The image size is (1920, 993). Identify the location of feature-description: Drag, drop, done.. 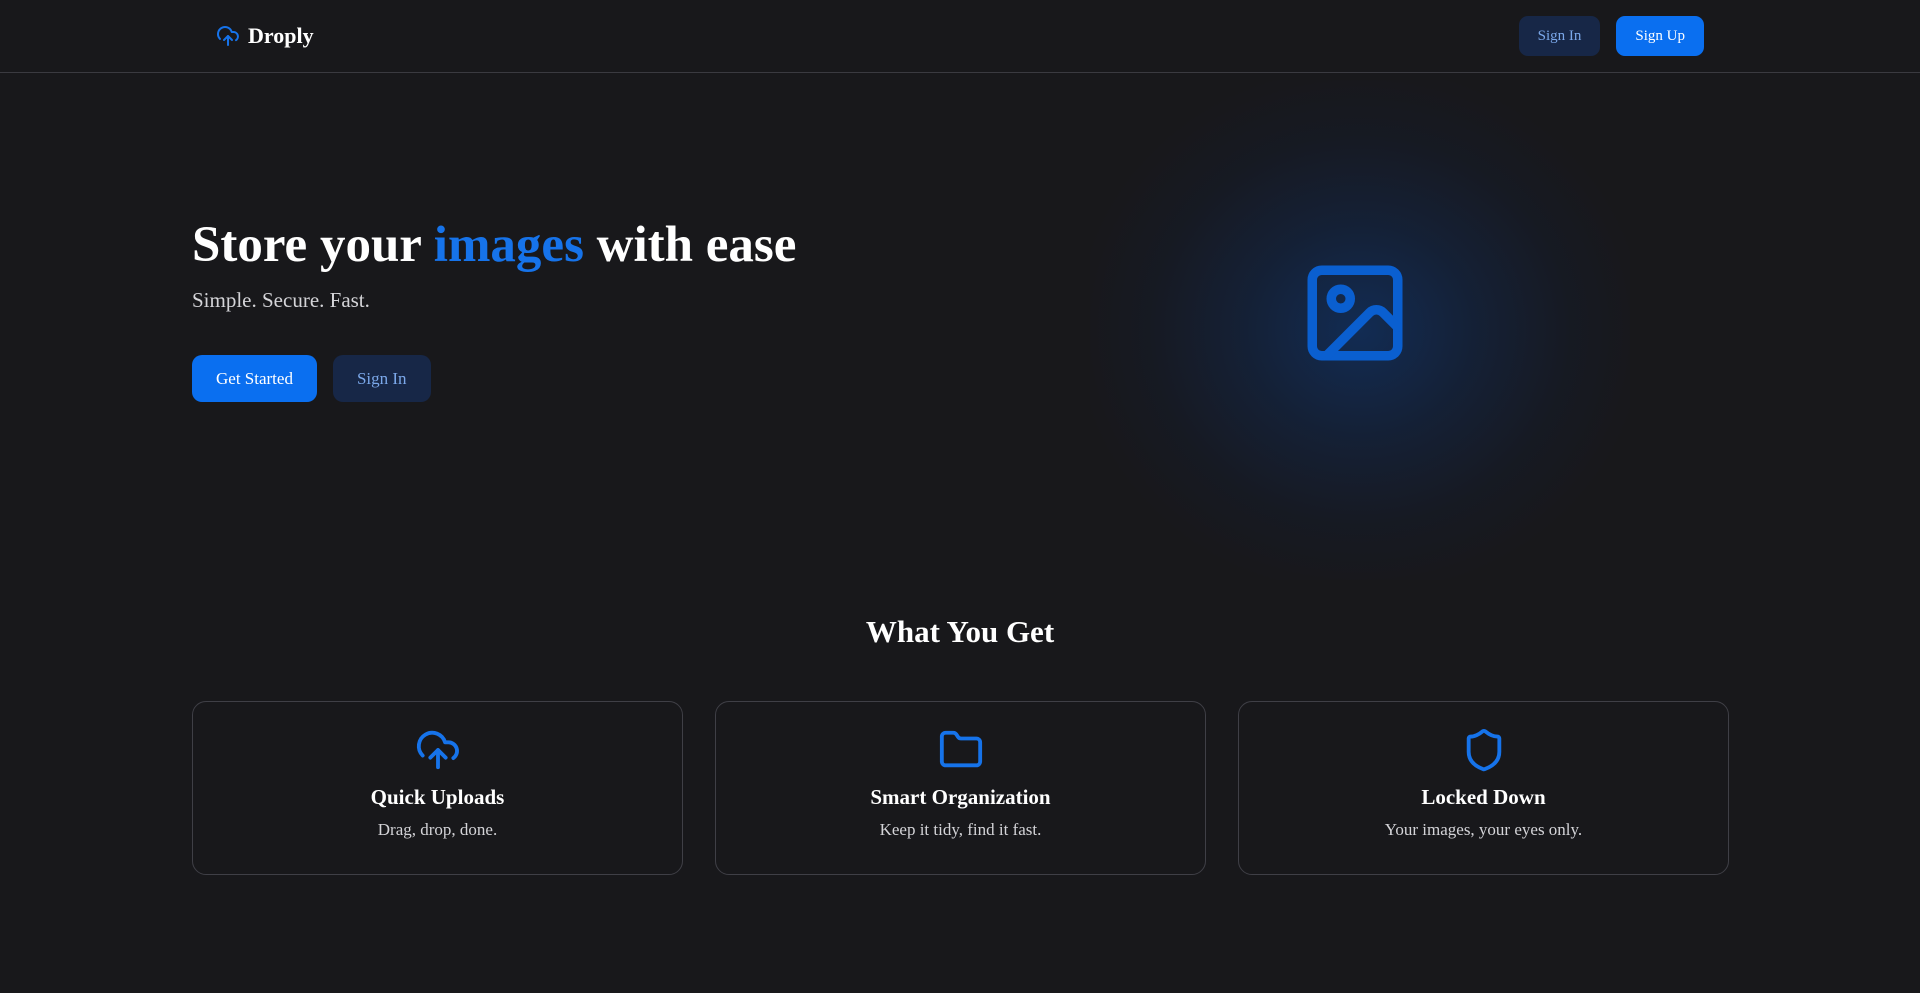
(437, 829).